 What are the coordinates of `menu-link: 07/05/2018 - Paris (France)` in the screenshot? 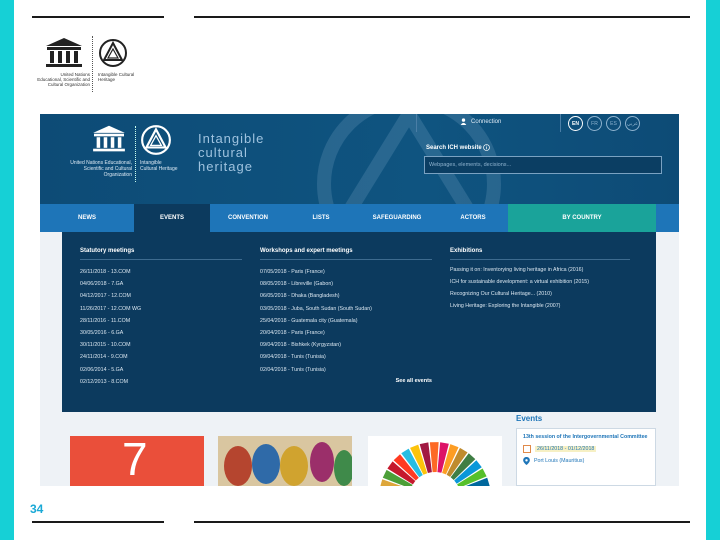 It's located at (346, 272).